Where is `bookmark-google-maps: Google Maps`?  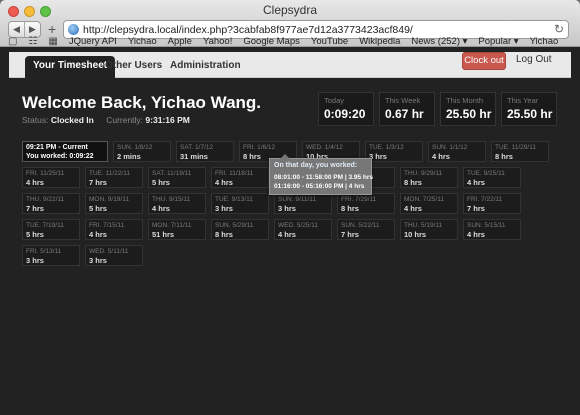 bookmark-google-maps: Google Maps is located at coordinates (271, 42).